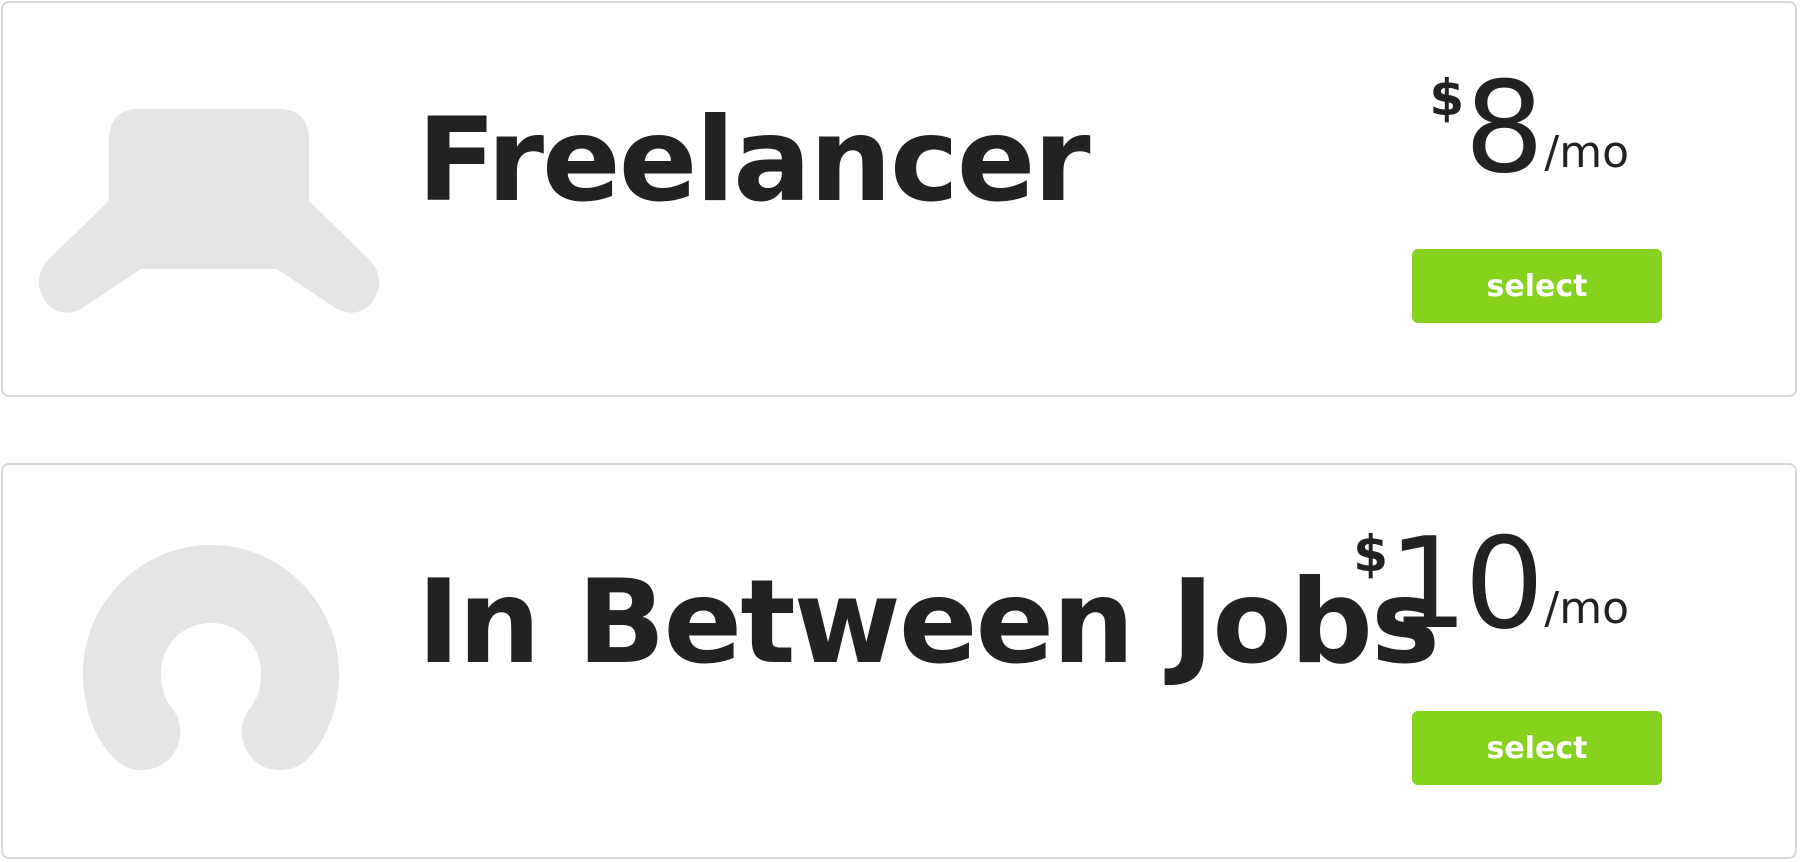 The image size is (1800, 862). What do you see at coordinates (211, 658) in the screenshot?
I see `neck-pillow-icon` at bounding box center [211, 658].